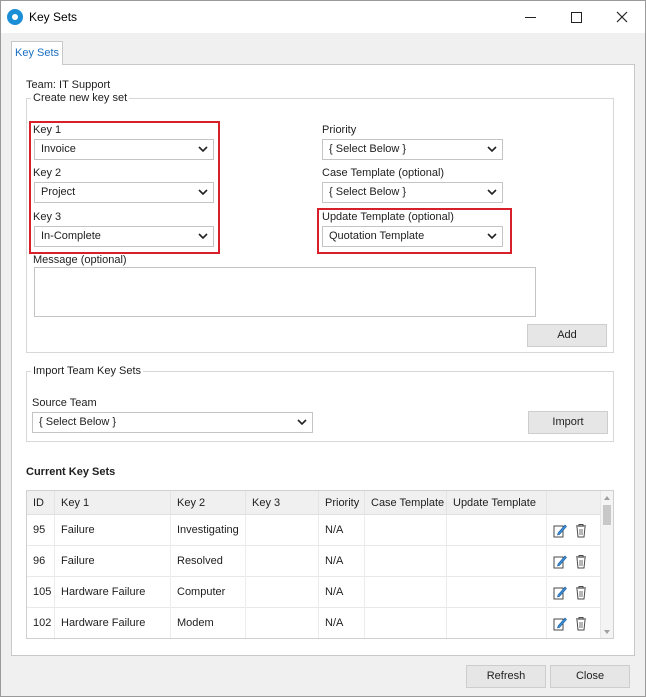 This screenshot has height=697, width=646. What do you see at coordinates (172, 422) in the screenshot?
I see `source-team-select: { Select Below }` at bounding box center [172, 422].